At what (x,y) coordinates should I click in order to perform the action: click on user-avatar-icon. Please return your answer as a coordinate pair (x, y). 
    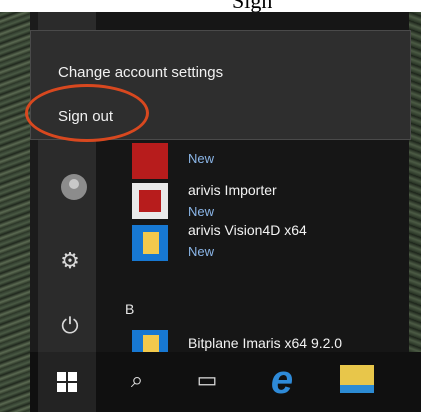
    Looking at the image, I should click on (74, 187).